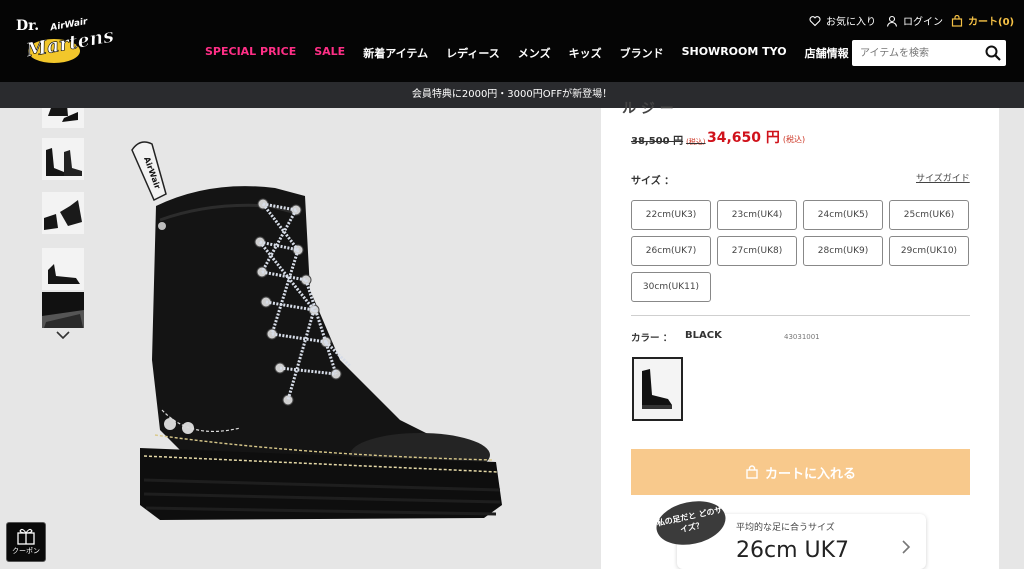 This screenshot has height=569, width=1024. Describe the element at coordinates (734, 53) in the screenshot. I see `nav-item-showroom: SHOWROOM TYO` at that location.